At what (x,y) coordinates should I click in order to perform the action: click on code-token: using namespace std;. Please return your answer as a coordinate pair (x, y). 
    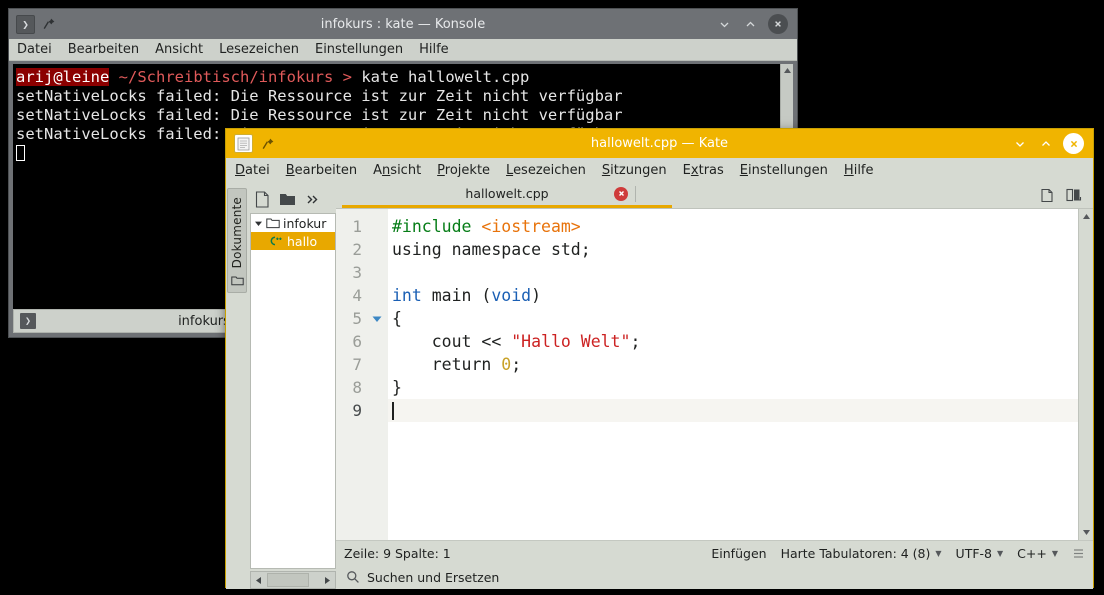
    Looking at the image, I should click on (491, 249).